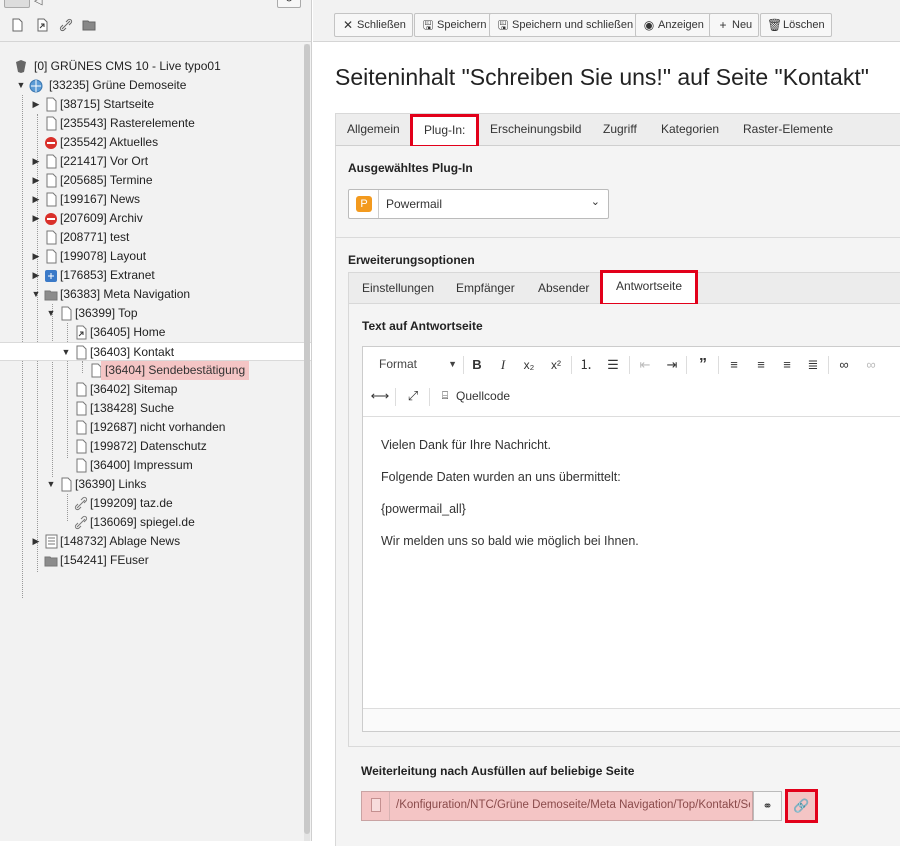  What do you see at coordinates (42, 25) in the screenshot?
I see `shortcut-page-icon` at bounding box center [42, 25].